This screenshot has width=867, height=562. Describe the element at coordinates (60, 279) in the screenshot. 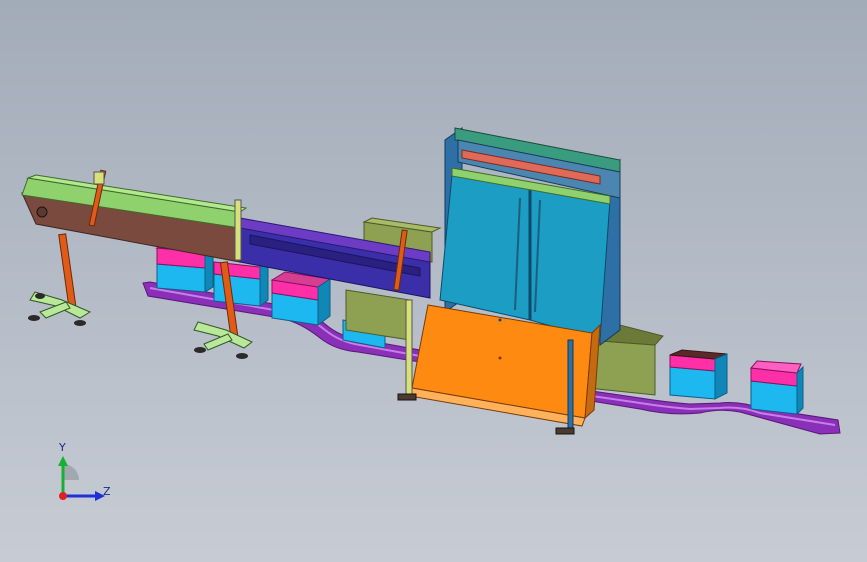

I see `support-stand-left` at that location.